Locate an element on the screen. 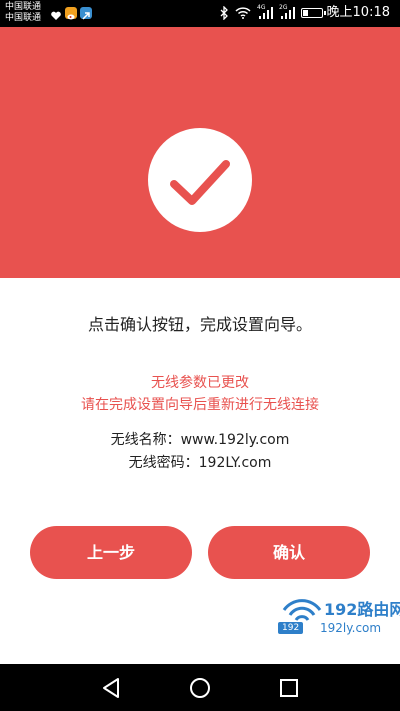 The width and height of the screenshot is (400, 711). carrier-names: 中国联通 中国联通 is located at coordinates (23, 13).